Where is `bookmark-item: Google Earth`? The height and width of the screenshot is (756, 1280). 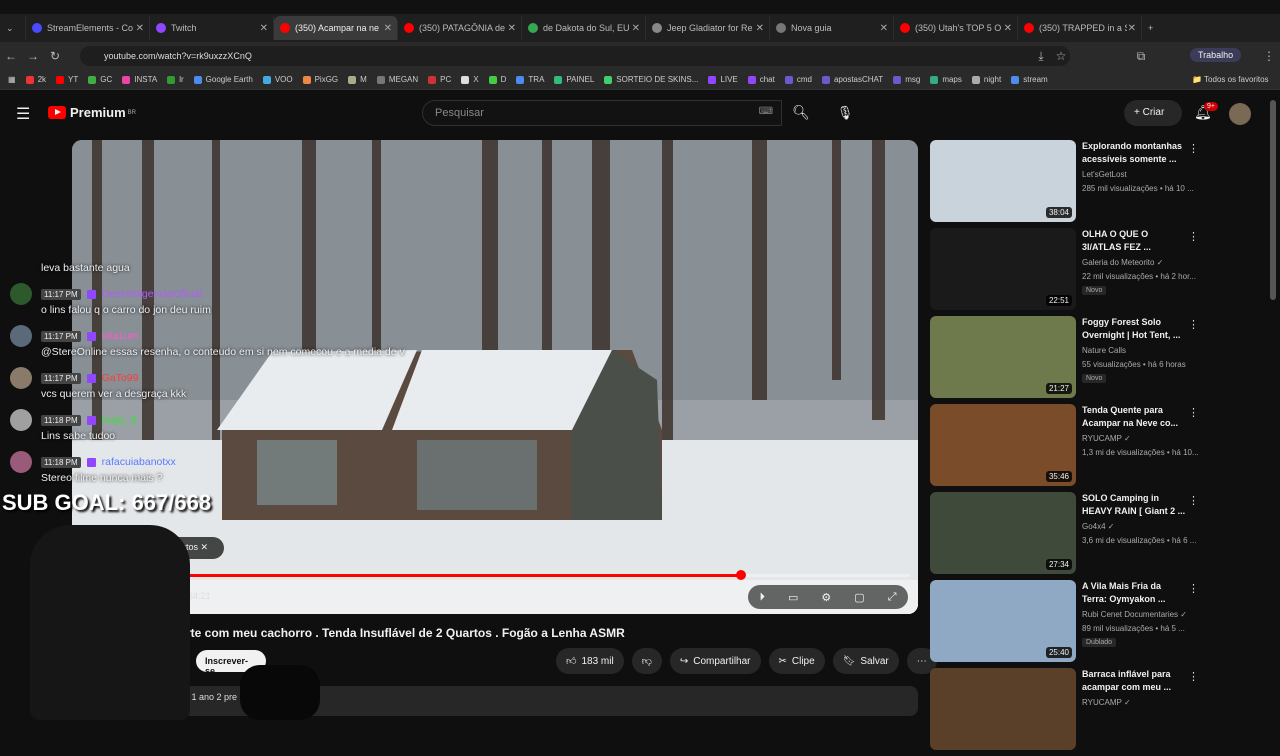
bookmark-item: Google Earth is located at coordinates (223, 79).